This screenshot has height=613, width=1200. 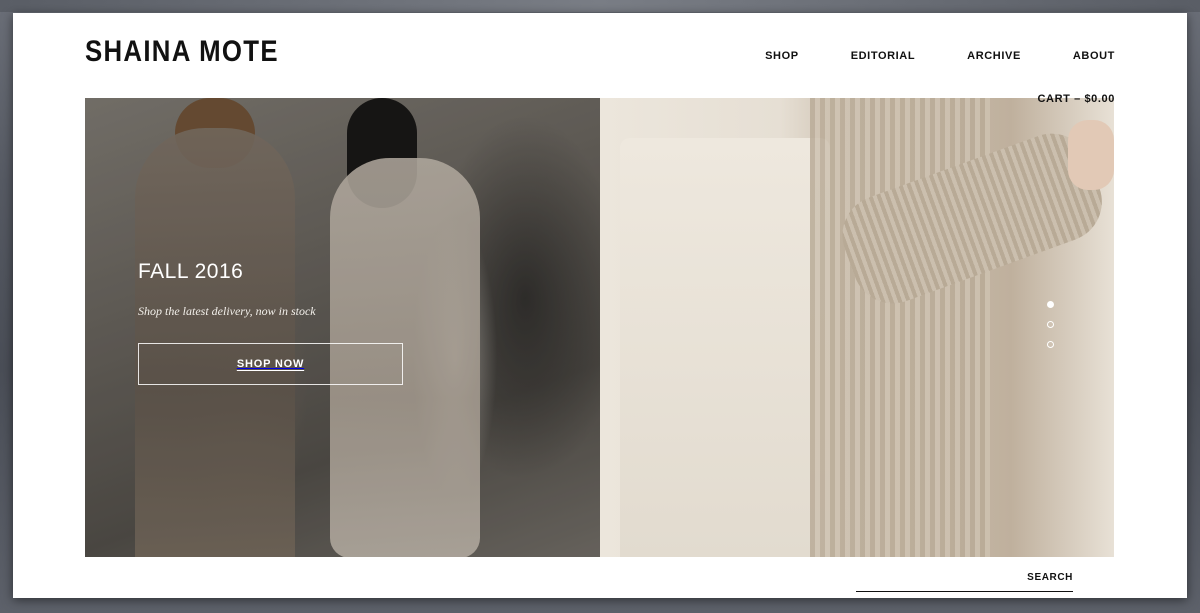 I want to click on search-button: SEARCH, so click(x=1050, y=577).